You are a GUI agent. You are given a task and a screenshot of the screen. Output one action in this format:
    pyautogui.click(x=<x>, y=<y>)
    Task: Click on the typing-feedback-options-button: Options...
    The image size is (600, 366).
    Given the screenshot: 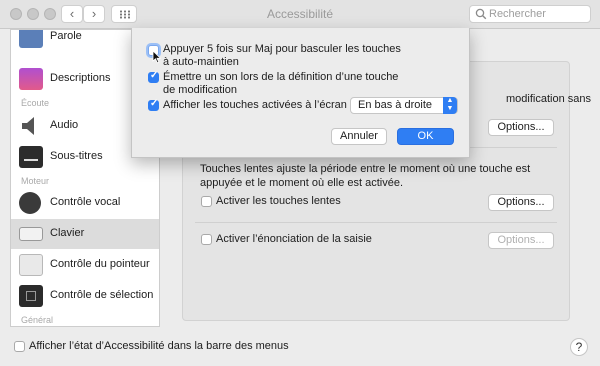 What is the action you would take?
    pyautogui.click(x=521, y=240)
    